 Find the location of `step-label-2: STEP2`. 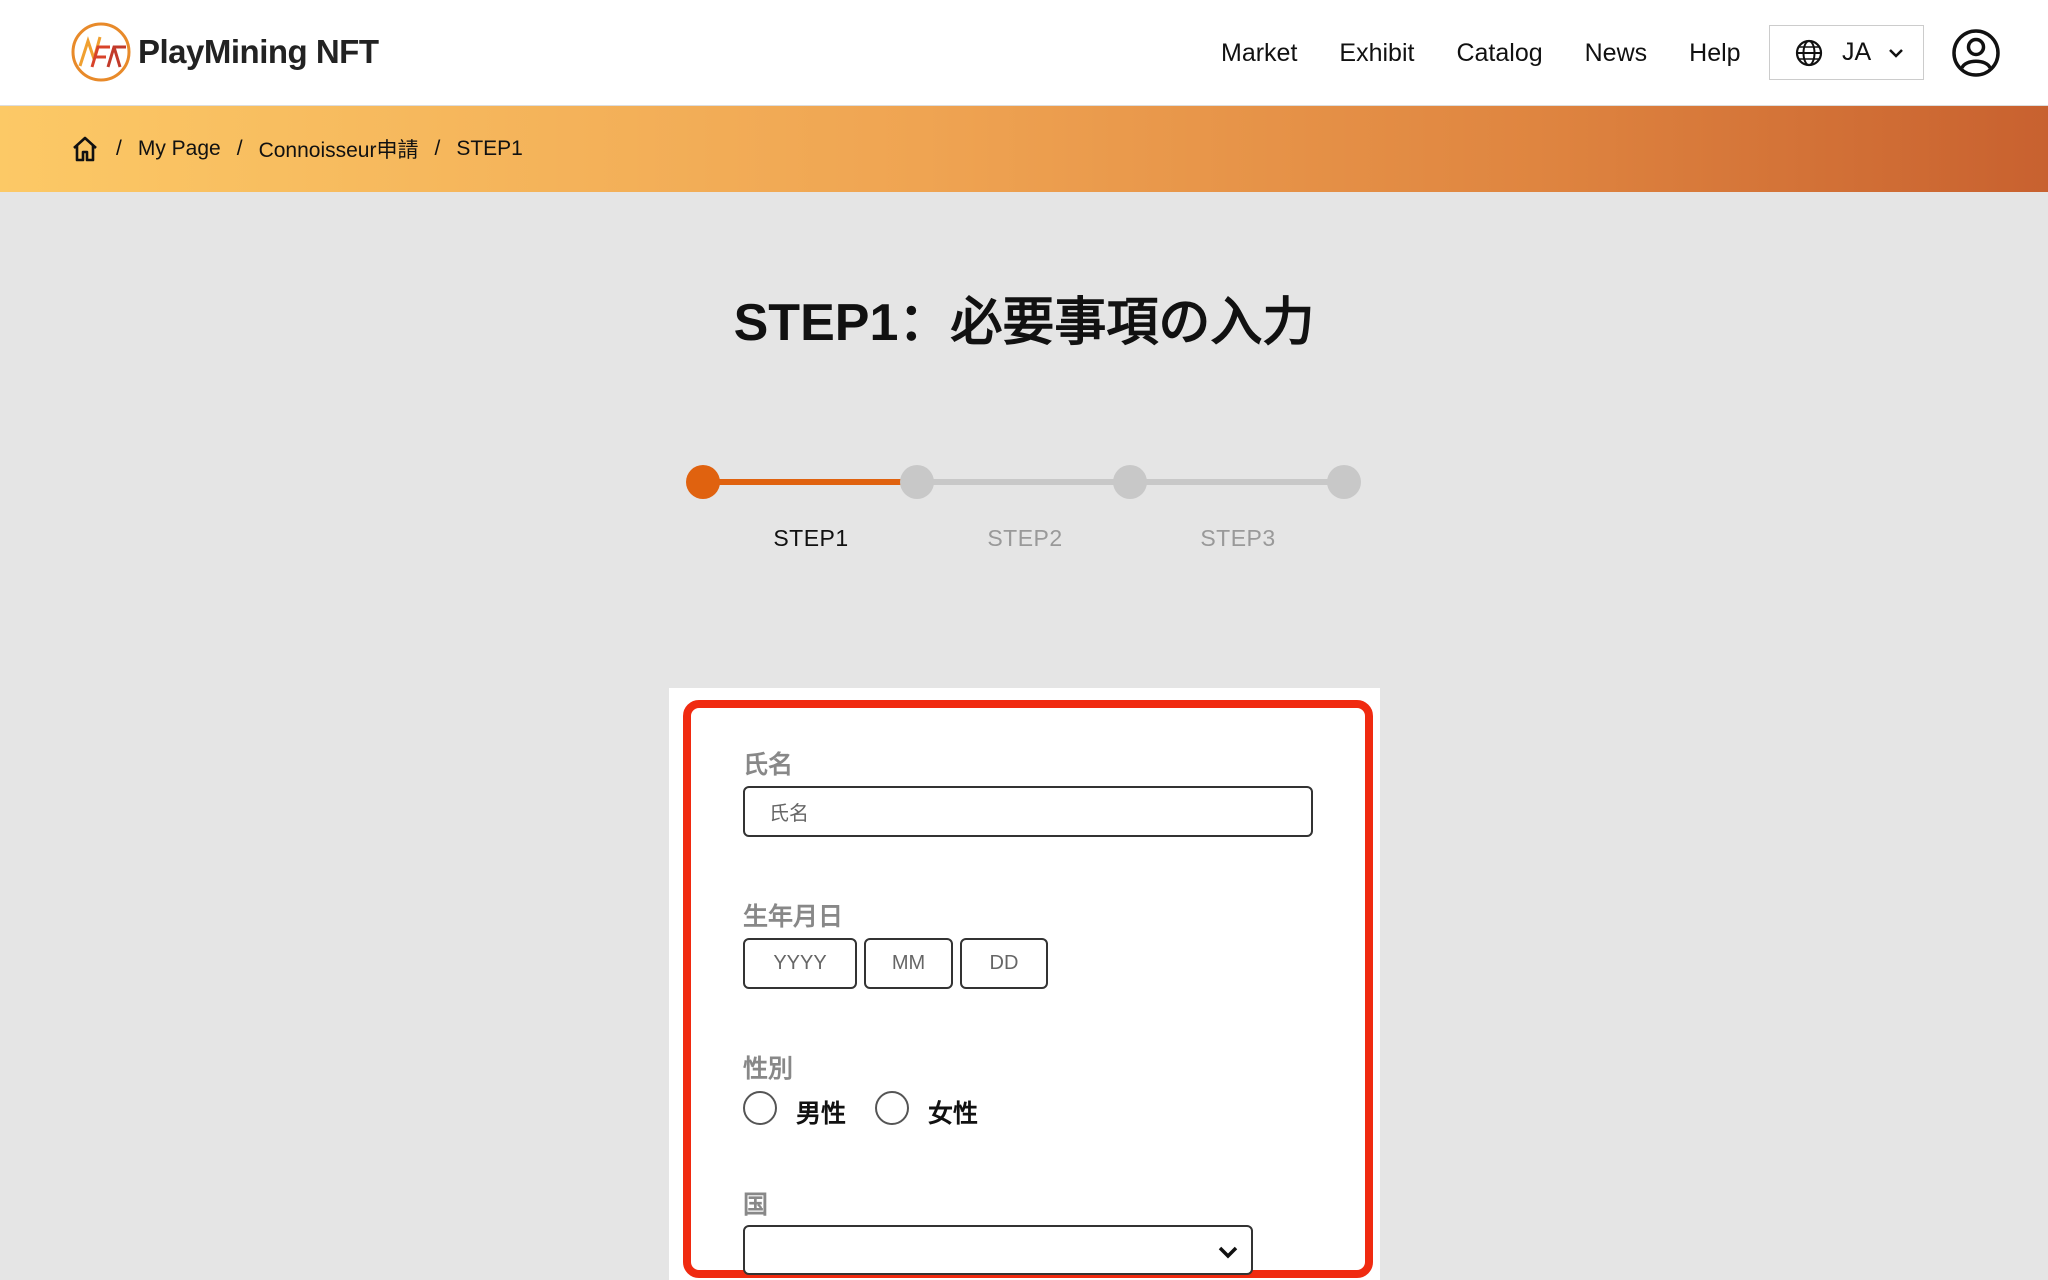

step-label-2: STEP2 is located at coordinates (1025, 538).